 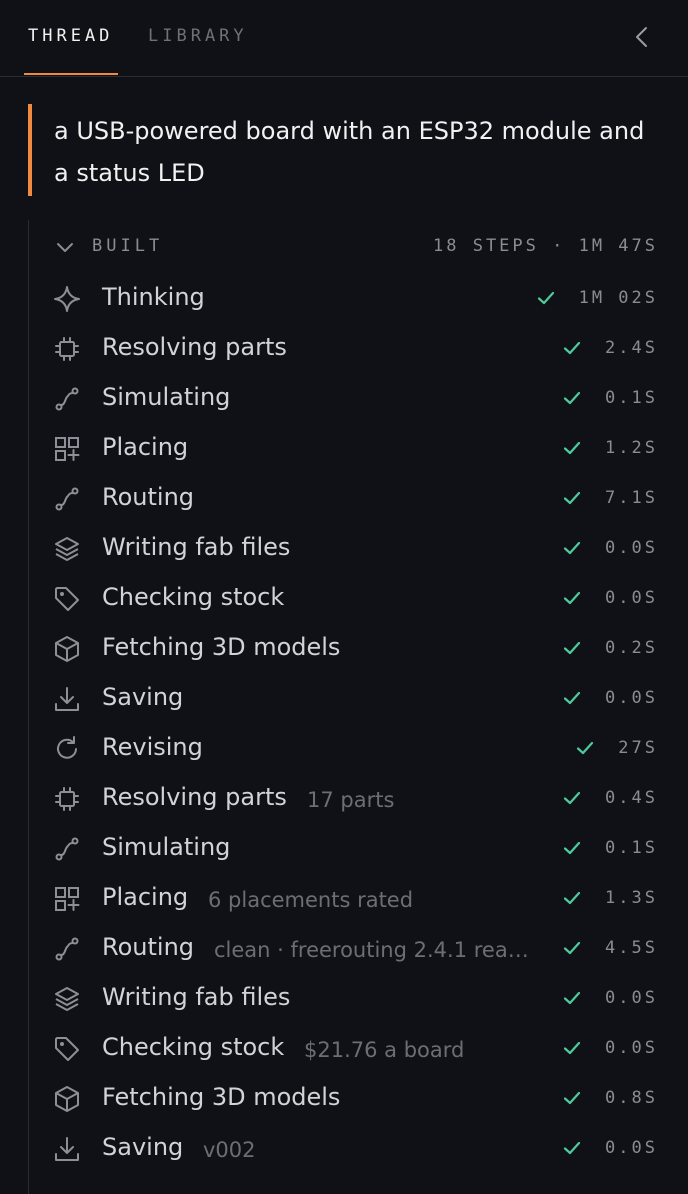 I want to click on step-row: Saving 0.0S, so click(x=355, y=699).